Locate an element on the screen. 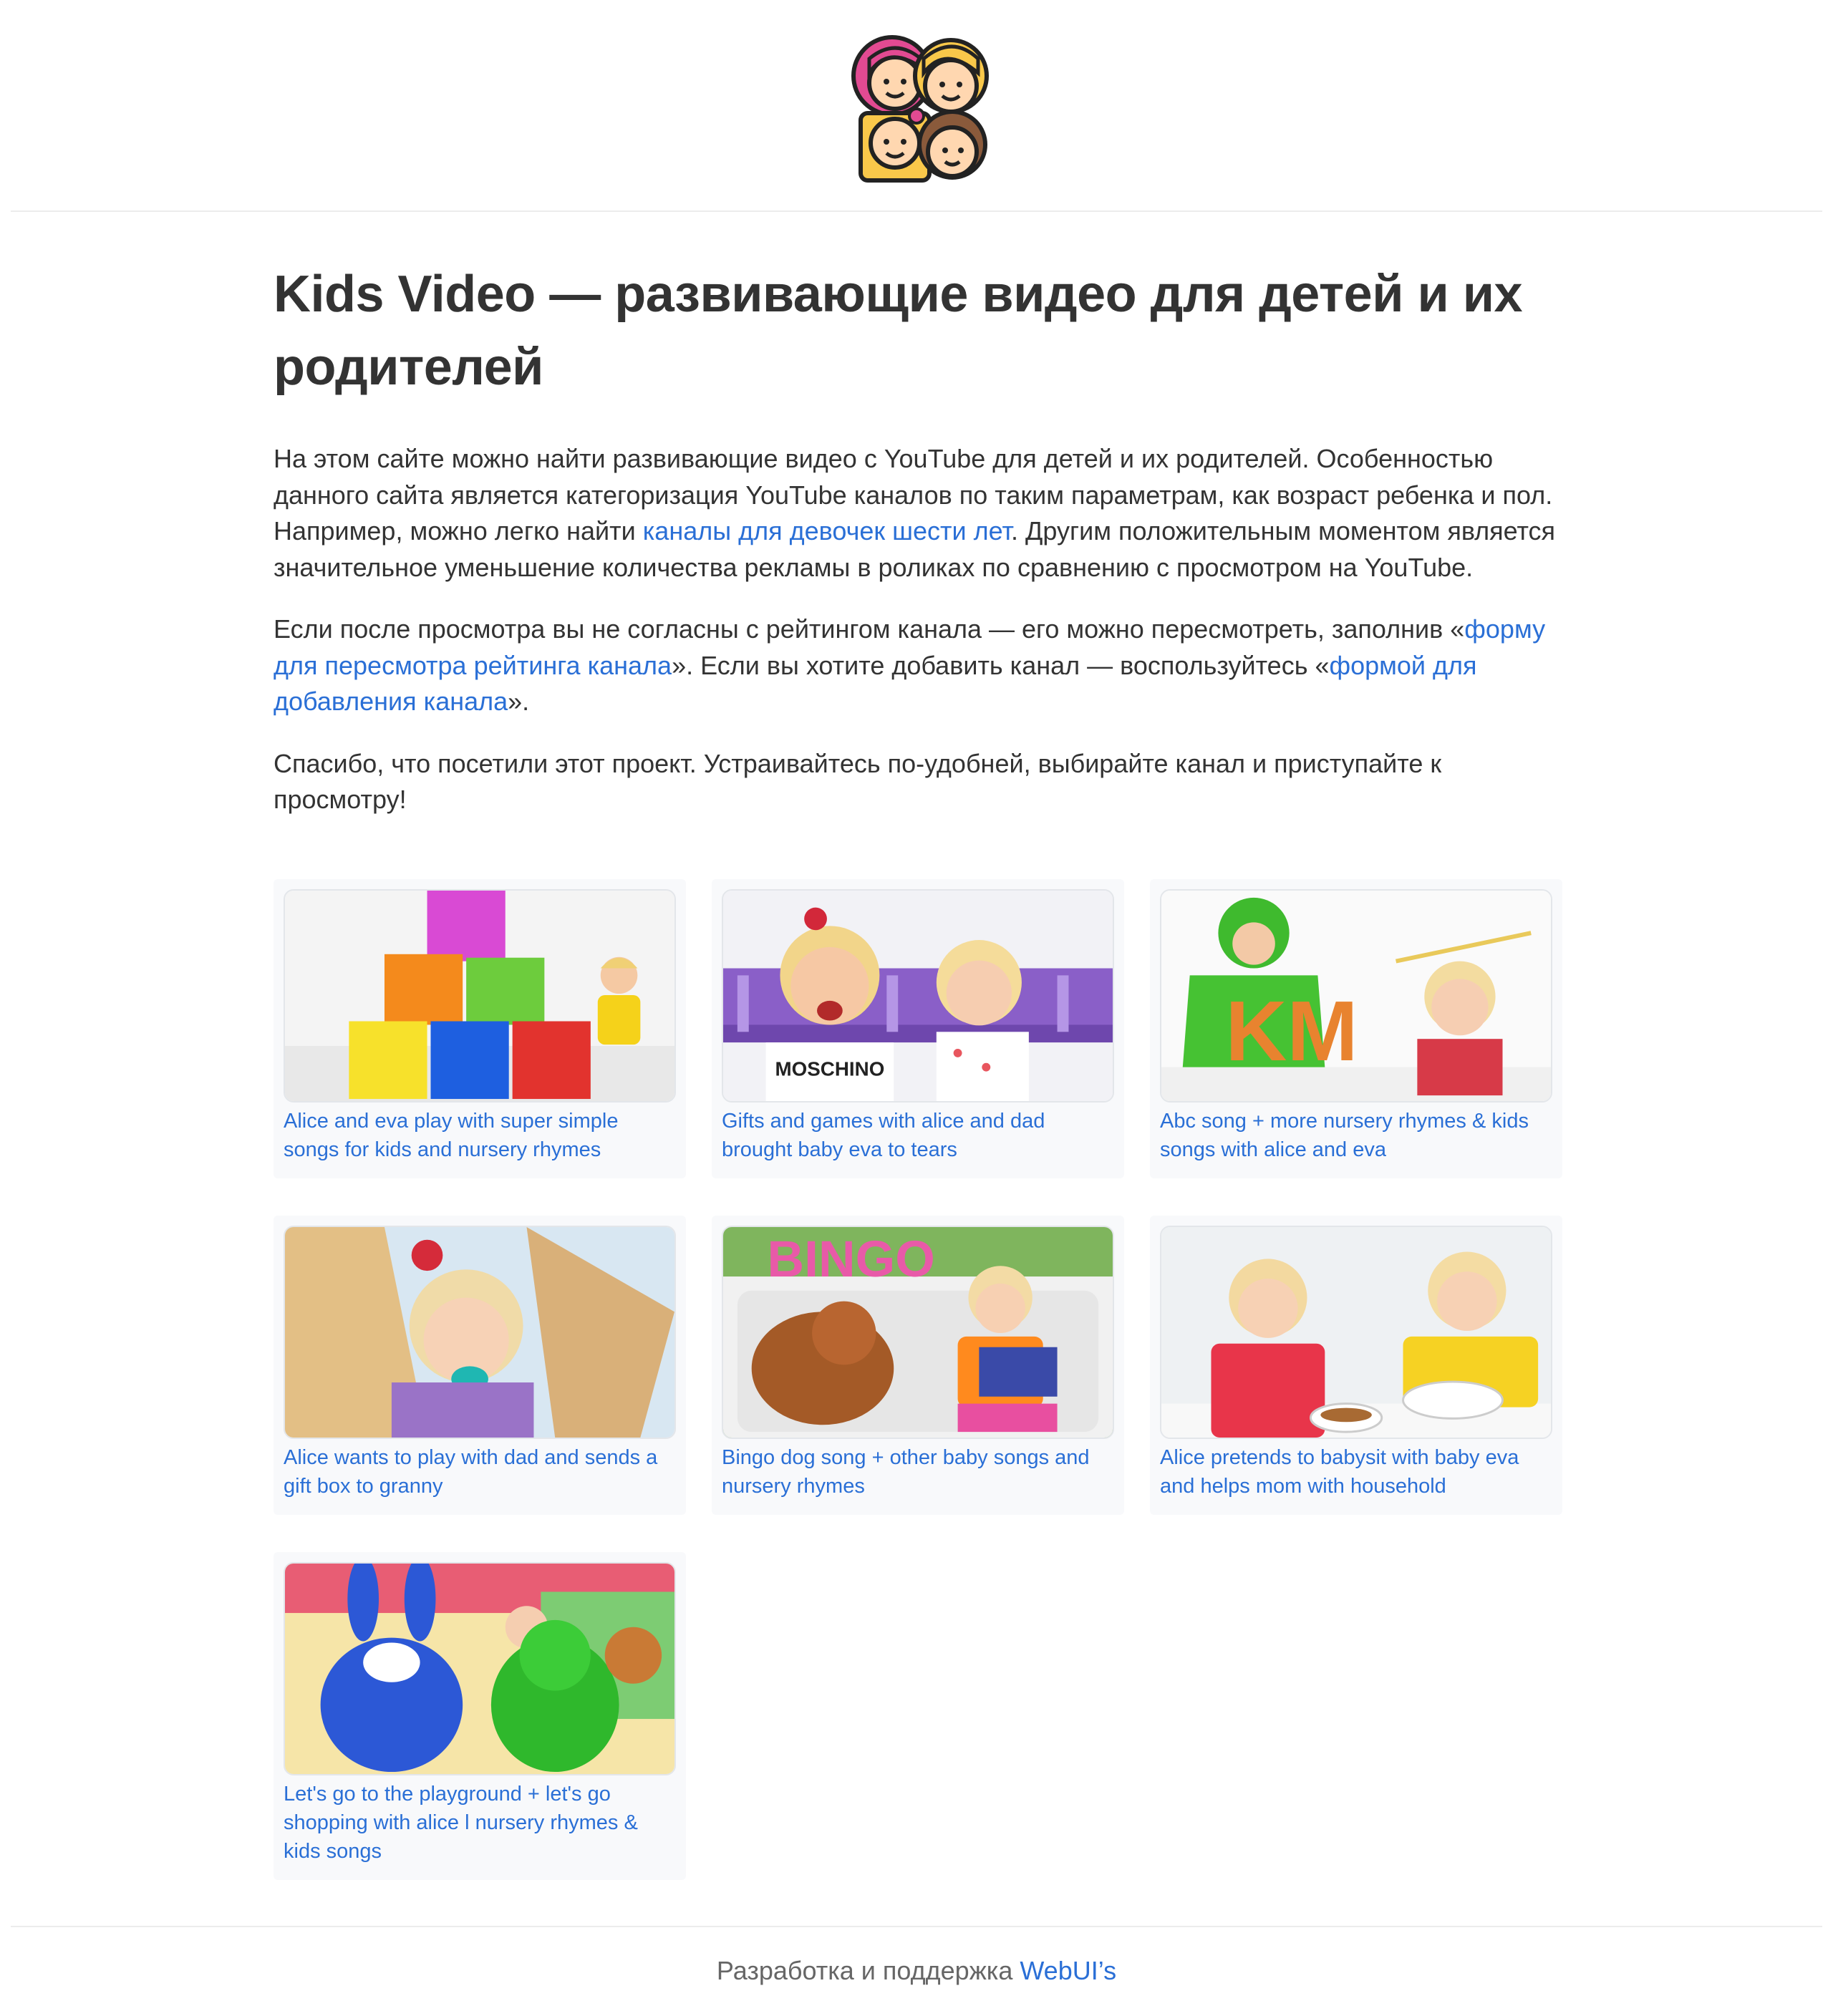 The height and width of the screenshot is (2016, 1833). family-faces-icon is located at coordinates (922, 106).